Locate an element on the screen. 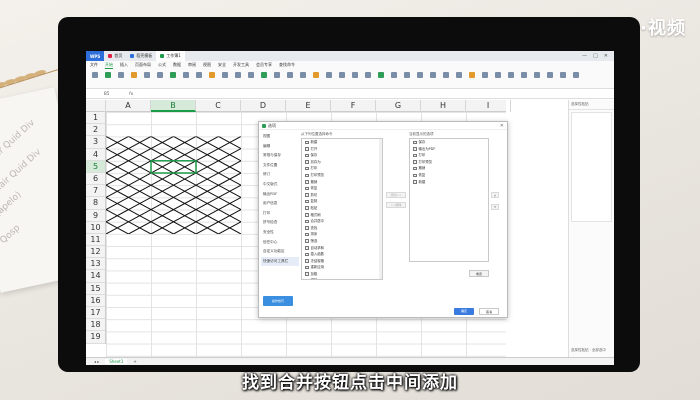 The image size is (700, 400). command-item: 查找 is located at coordinates (342, 228).